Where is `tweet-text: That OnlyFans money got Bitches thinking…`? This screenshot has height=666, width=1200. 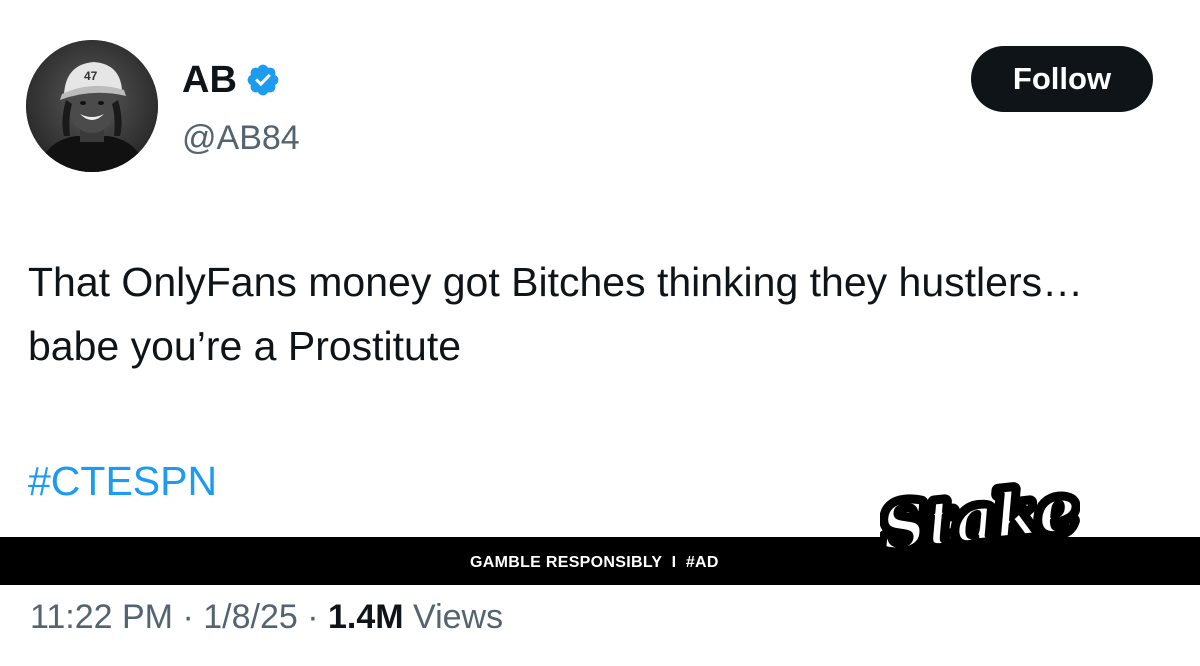
tweet-text: That OnlyFans money got Bitches thinking… is located at coordinates (556, 314).